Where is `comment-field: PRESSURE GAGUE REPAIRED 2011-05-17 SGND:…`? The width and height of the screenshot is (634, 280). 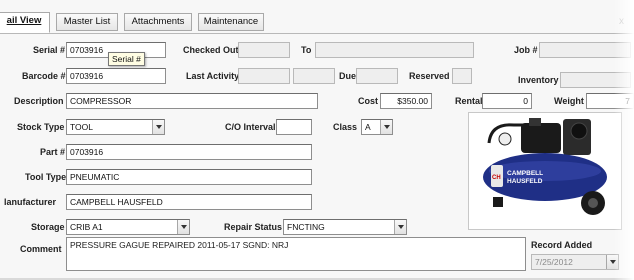
comment-field: PRESSURE GAGUE REPAIRED 2011-05-17 SGND:… is located at coordinates (296, 254).